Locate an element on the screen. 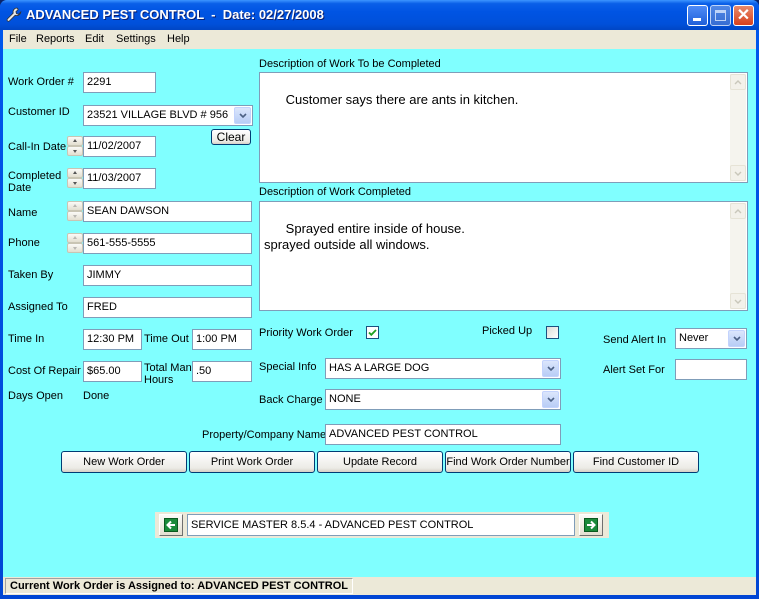 This screenshot has height=599, width=759. days-open-value: Done is located at coordinates (96, 396).